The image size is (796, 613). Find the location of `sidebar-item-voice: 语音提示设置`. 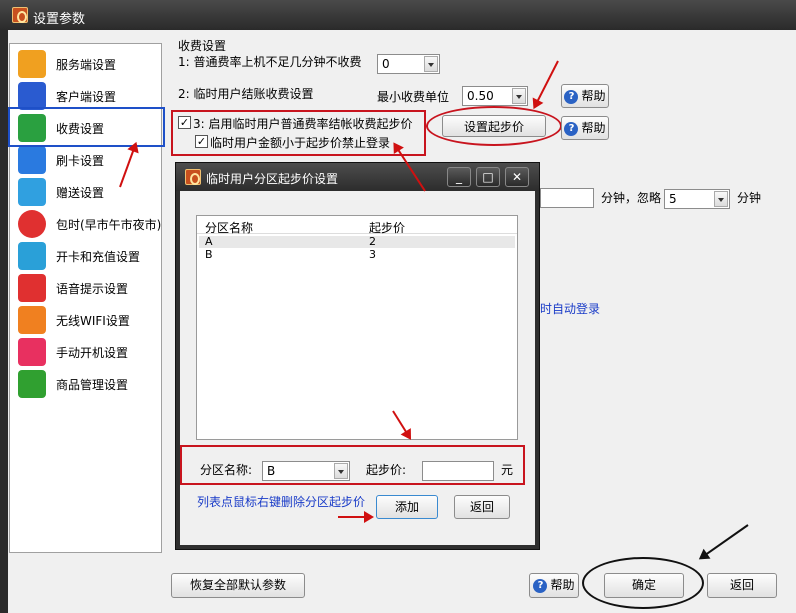

sidebar-item-voice: 语音提示设置 is located at coordinates (86, 288).